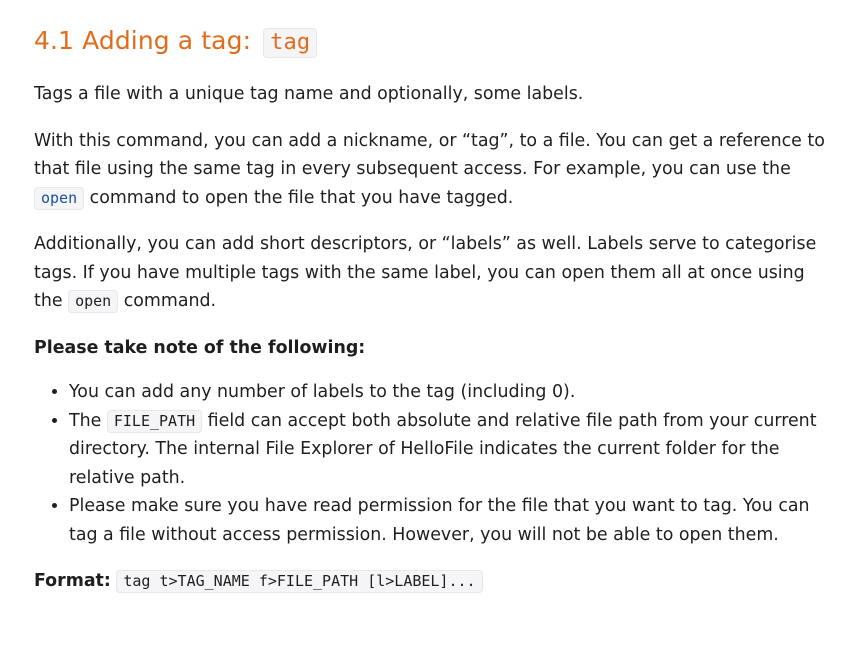 The width and height of the screenshot is (868, 664). I want to click on format-label: Format:, so click(72, 581).